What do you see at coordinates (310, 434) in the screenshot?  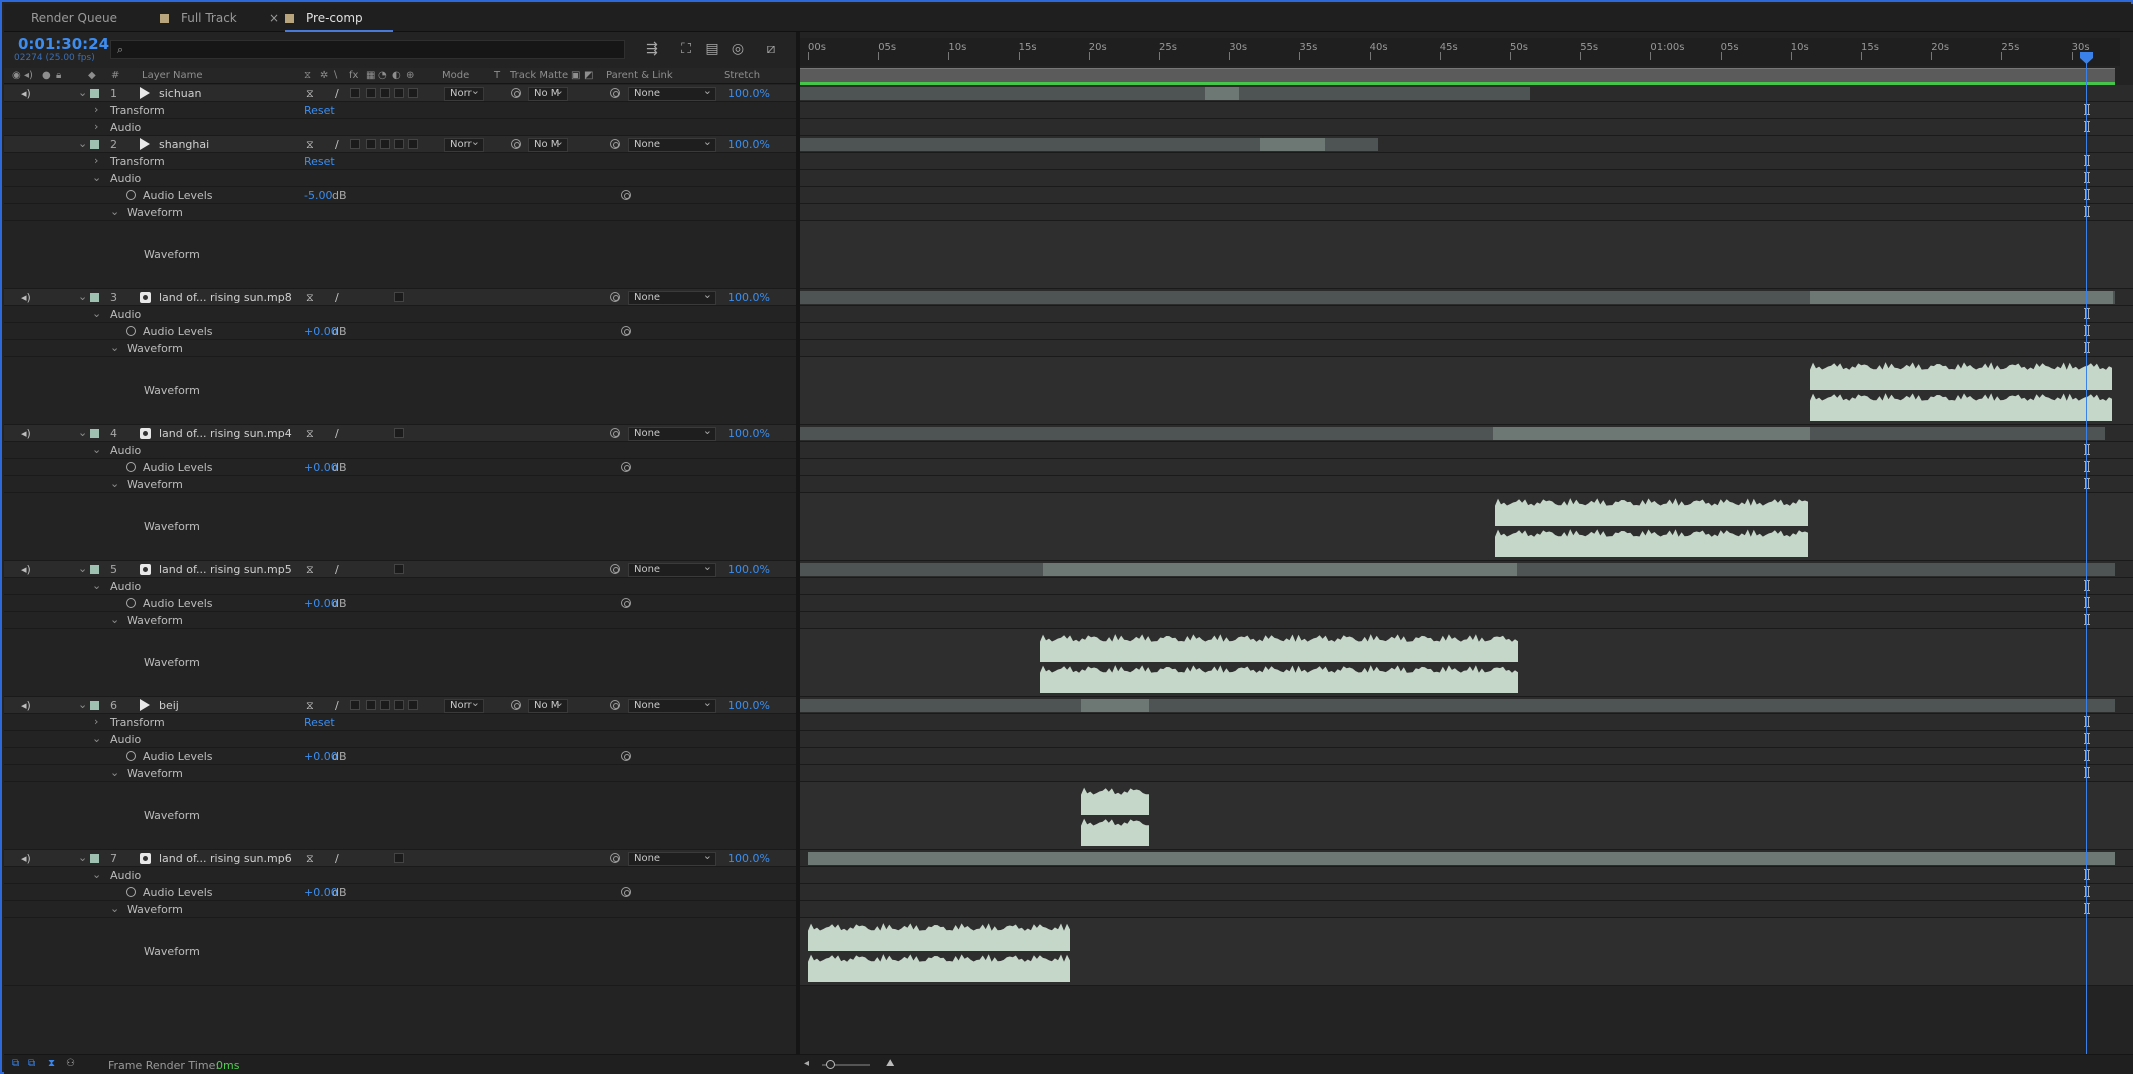 I see `collapse-transform-icon: ⧖` at bounding box center [310, 434].